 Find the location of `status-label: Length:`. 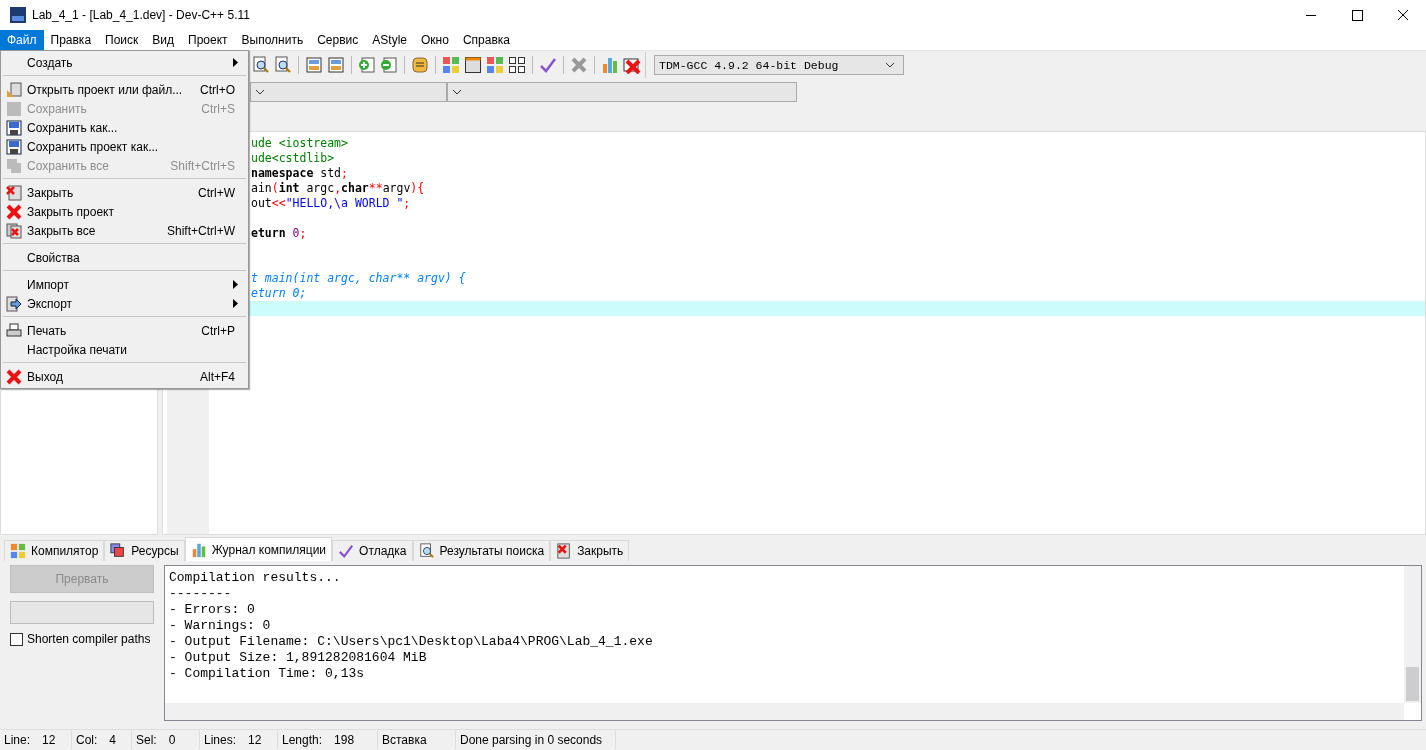

status-label: Length: is located at coordinates (302, 740).